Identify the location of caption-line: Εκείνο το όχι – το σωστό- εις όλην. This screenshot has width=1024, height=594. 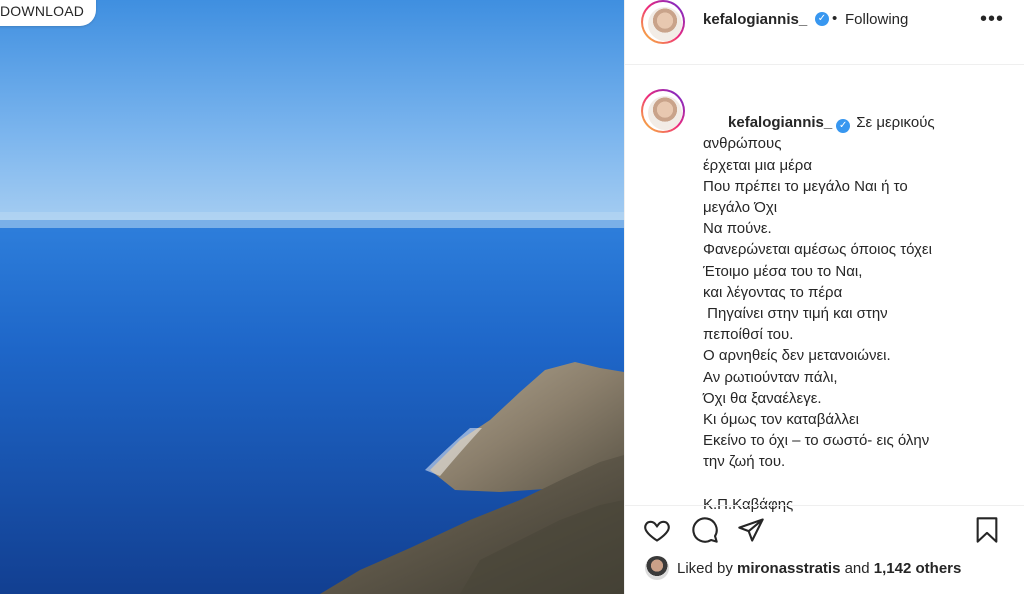
(816, 441).